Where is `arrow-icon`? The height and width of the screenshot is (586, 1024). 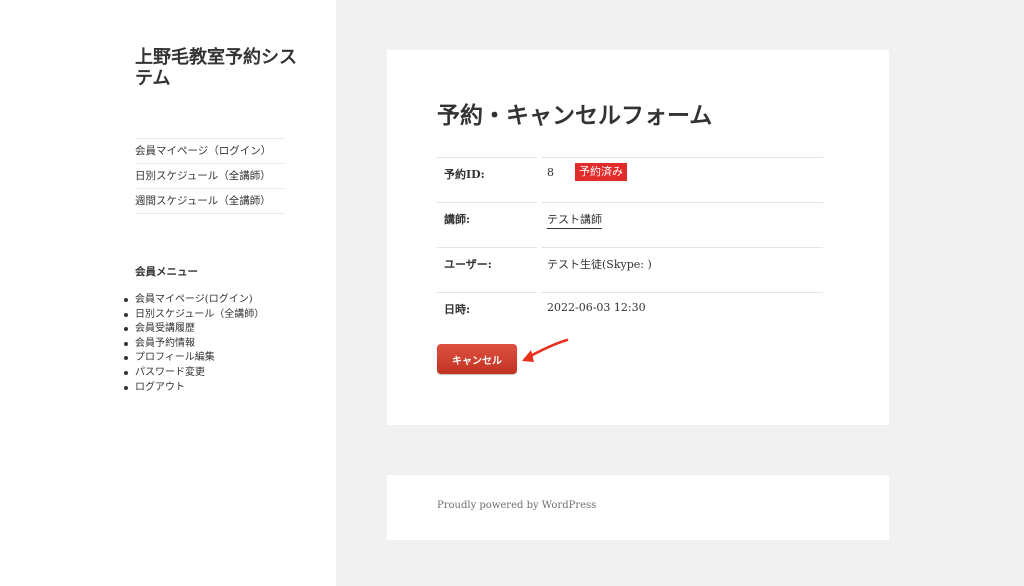 arrow-icon is located at coordinates (545, 350).